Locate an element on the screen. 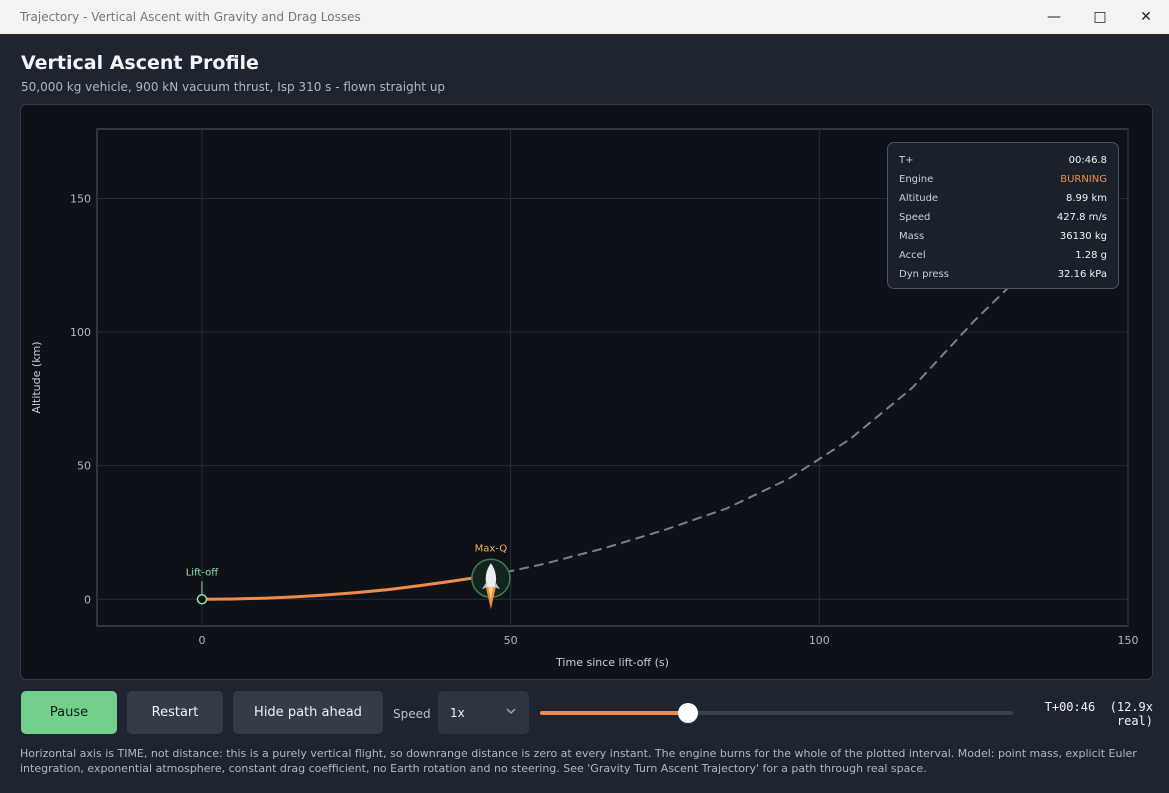 The height and width of the screenshot is (793, 1169). liftoff-label: Lift-off is located at coordinates (203, 572).